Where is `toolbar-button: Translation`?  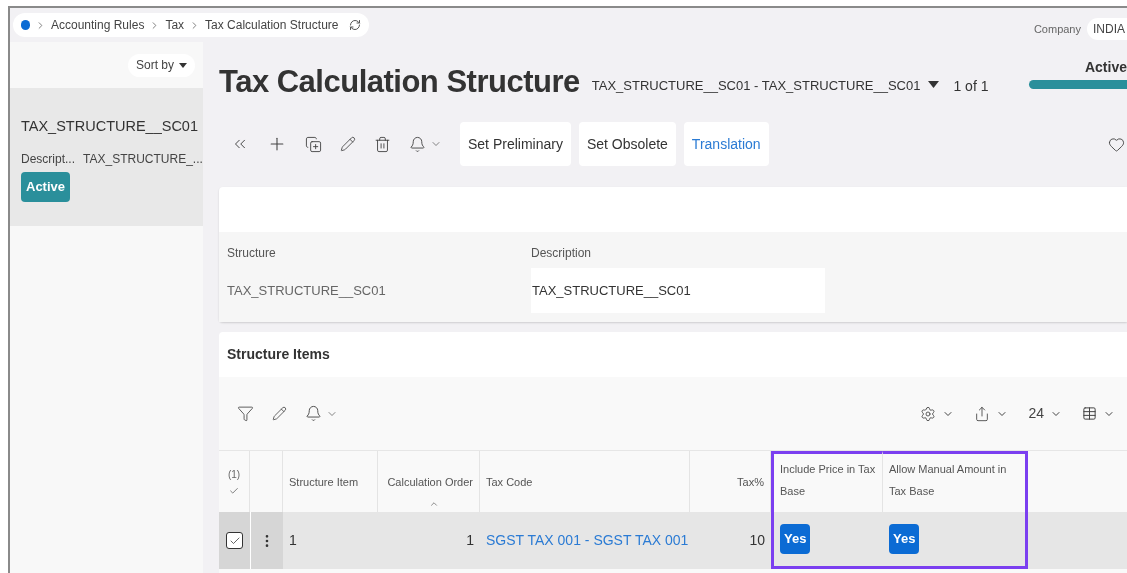
toolbar-button: Translation is located at coordinates (726, 144).